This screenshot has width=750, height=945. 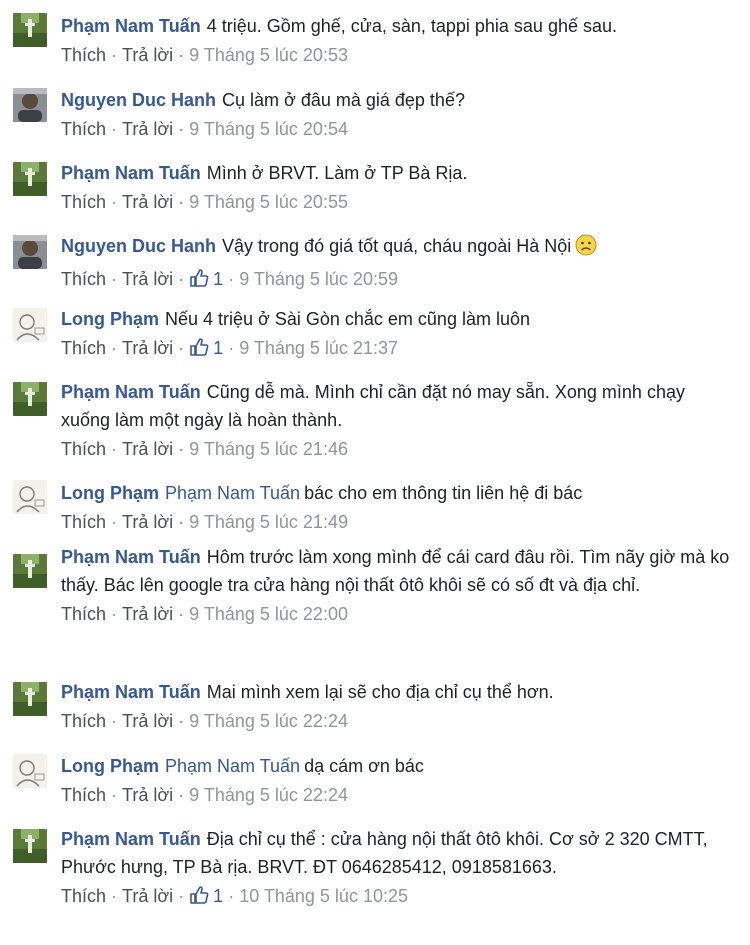 What do you see at coordinates (268, 614) in the screenshot?
I see `comment-timestamp: 9 Tháng 5 lúc 22:00` at bounding box center [268, 614].